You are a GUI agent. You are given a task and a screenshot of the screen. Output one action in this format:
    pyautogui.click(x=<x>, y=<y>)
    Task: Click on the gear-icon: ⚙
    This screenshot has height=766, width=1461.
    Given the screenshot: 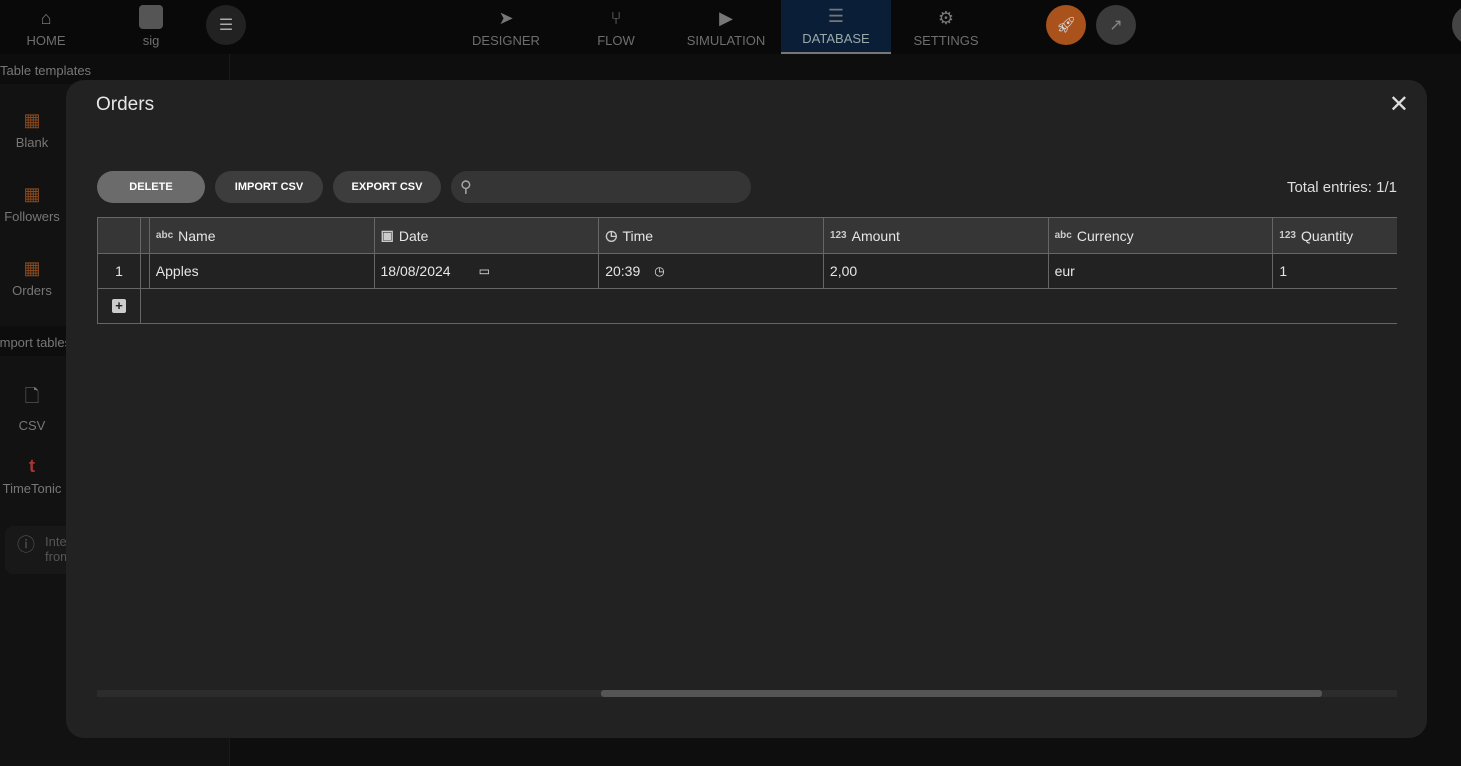 What is the action you would take?
    pyautogui.click(x=946, y=18)
    